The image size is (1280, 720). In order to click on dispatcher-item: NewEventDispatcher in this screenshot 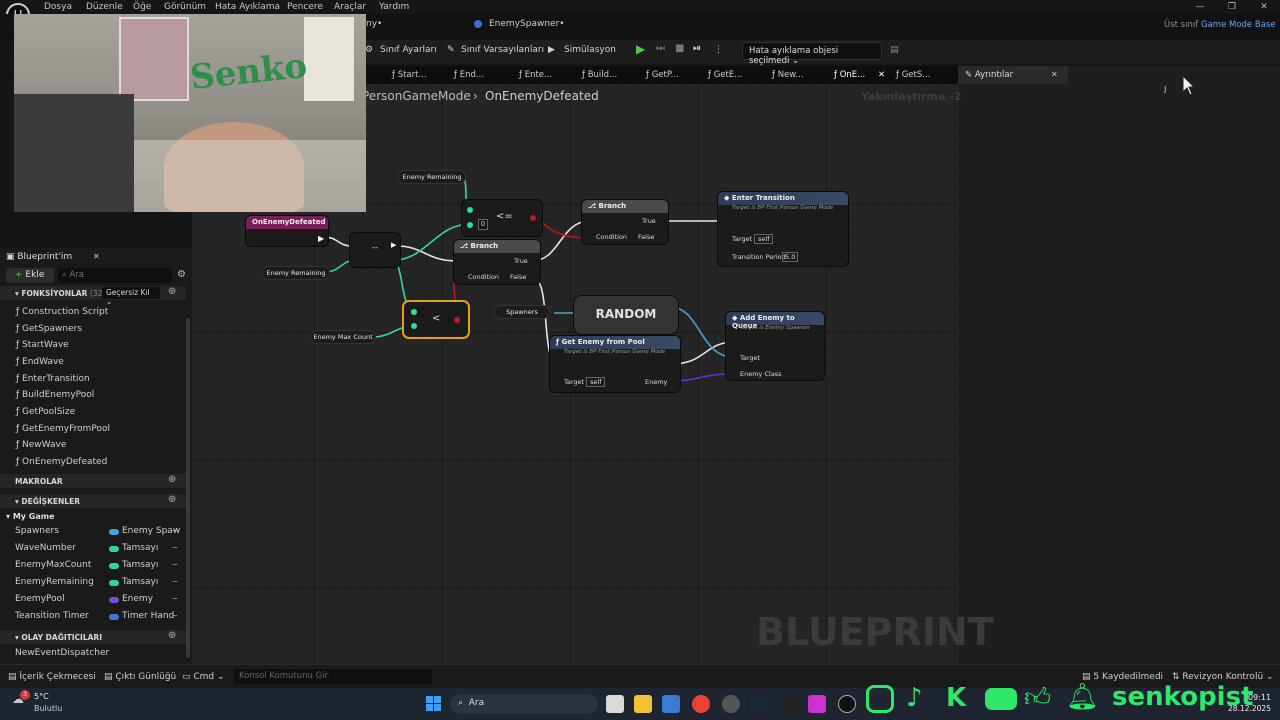, I will do `click(62, 653)`.